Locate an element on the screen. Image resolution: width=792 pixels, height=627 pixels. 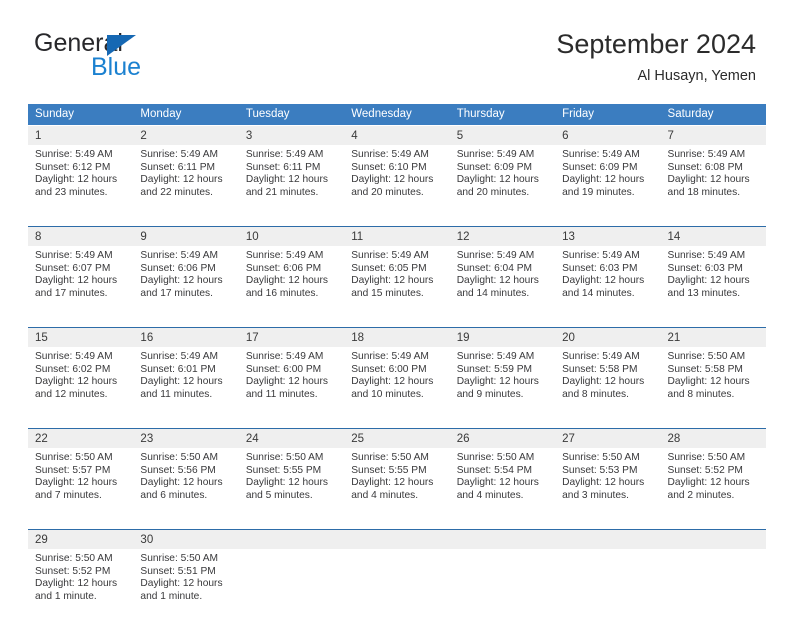
day-number: 13 is located at coordinates (608, 236).